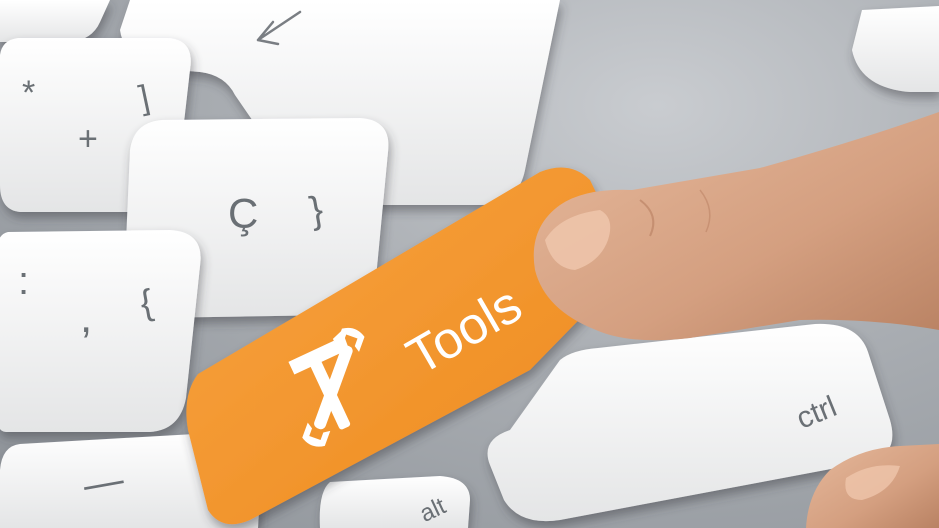  What do you see at coordinates (895, 49) in the screenshot?
I see `key-top-right` at bounding box center [895, 49].